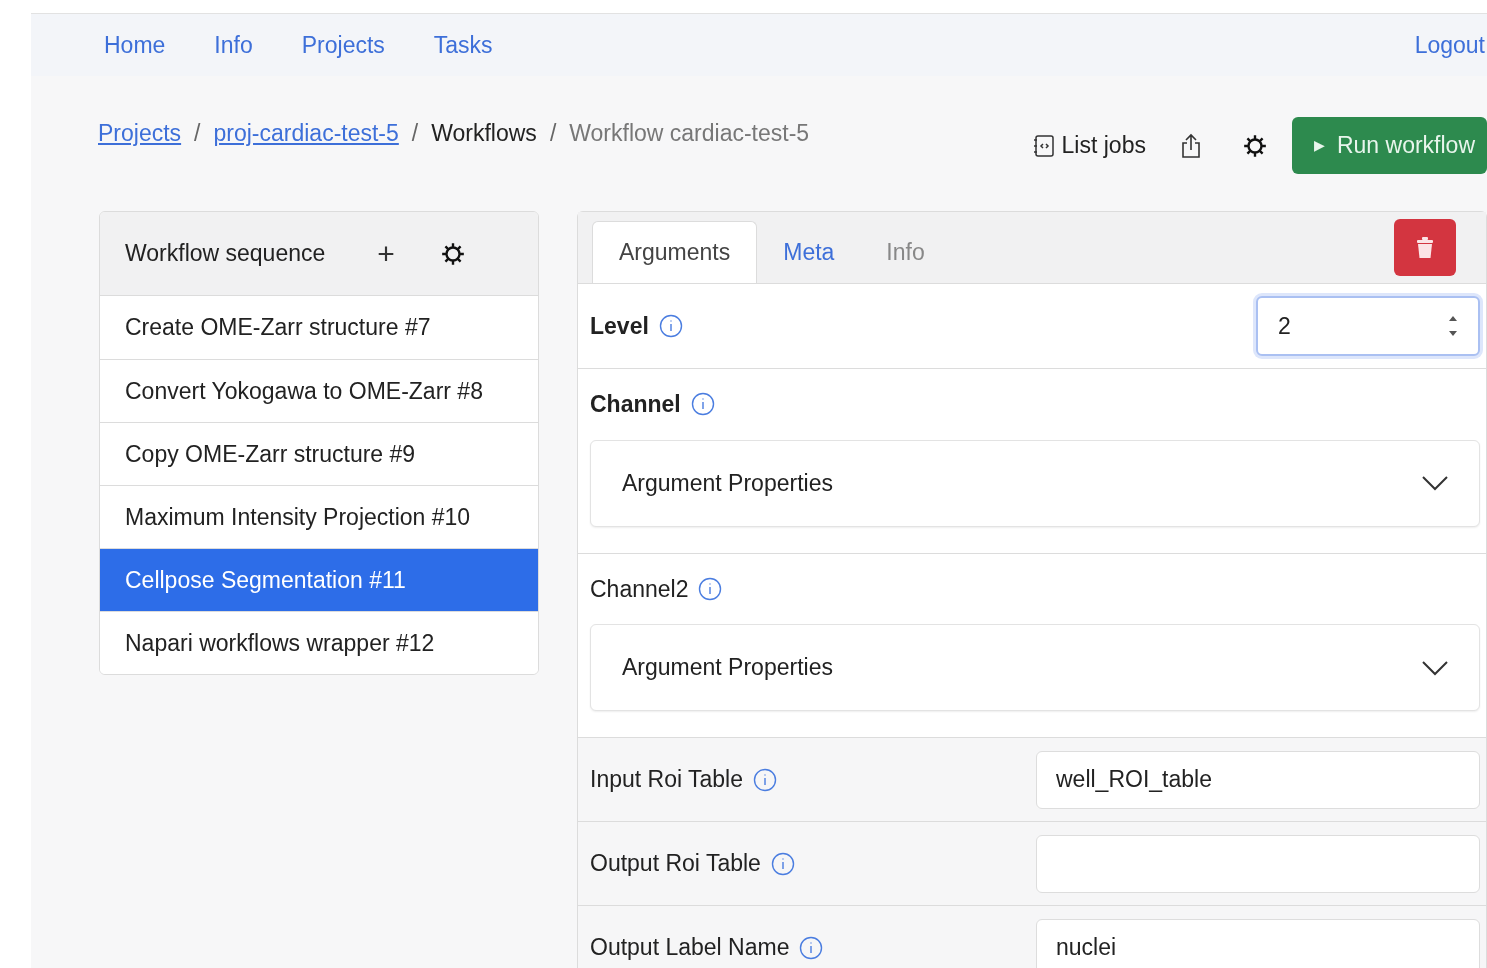  What do you see at coordinates (1449, 45) in the screenshot?
I see `logout-link: Logout` at bounding box center [1449, 45].